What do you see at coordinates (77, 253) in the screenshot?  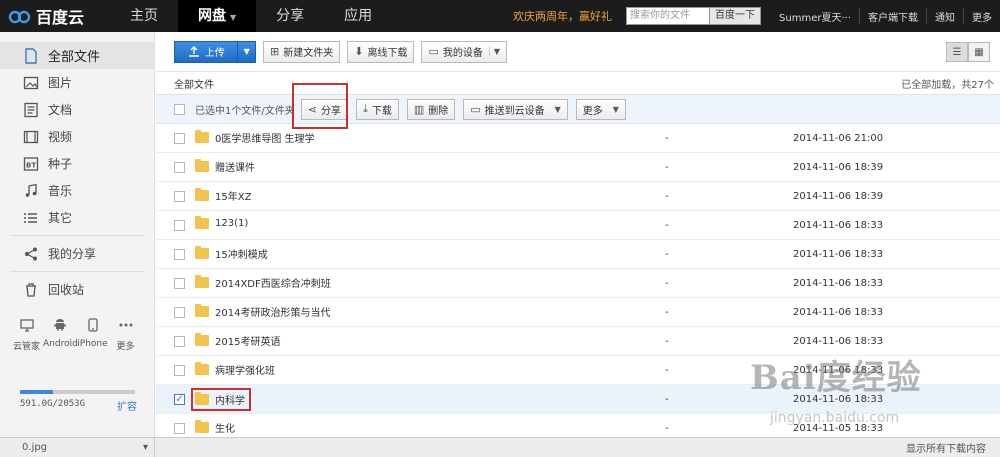 I see `sidebar-item-my-share: 我的分享` at bounding box center [77, 253].